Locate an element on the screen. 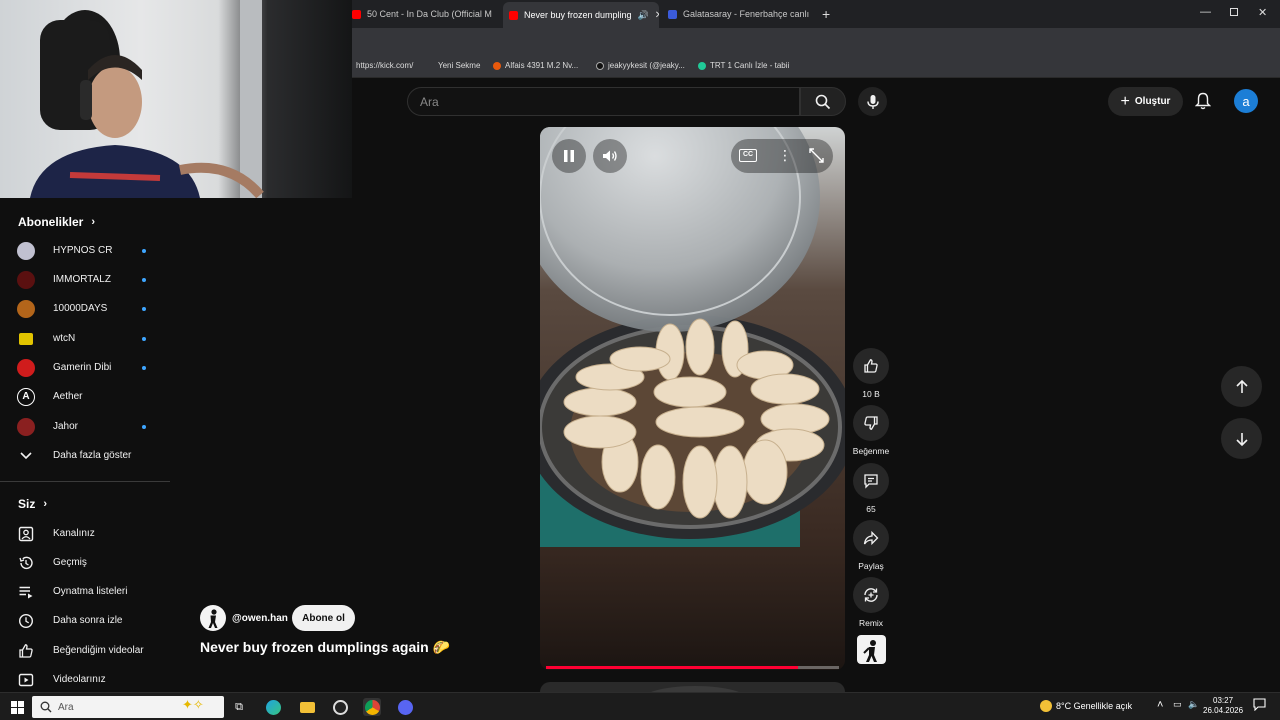  speaker-icon: 🔊 is located at coordinates (643, 15).